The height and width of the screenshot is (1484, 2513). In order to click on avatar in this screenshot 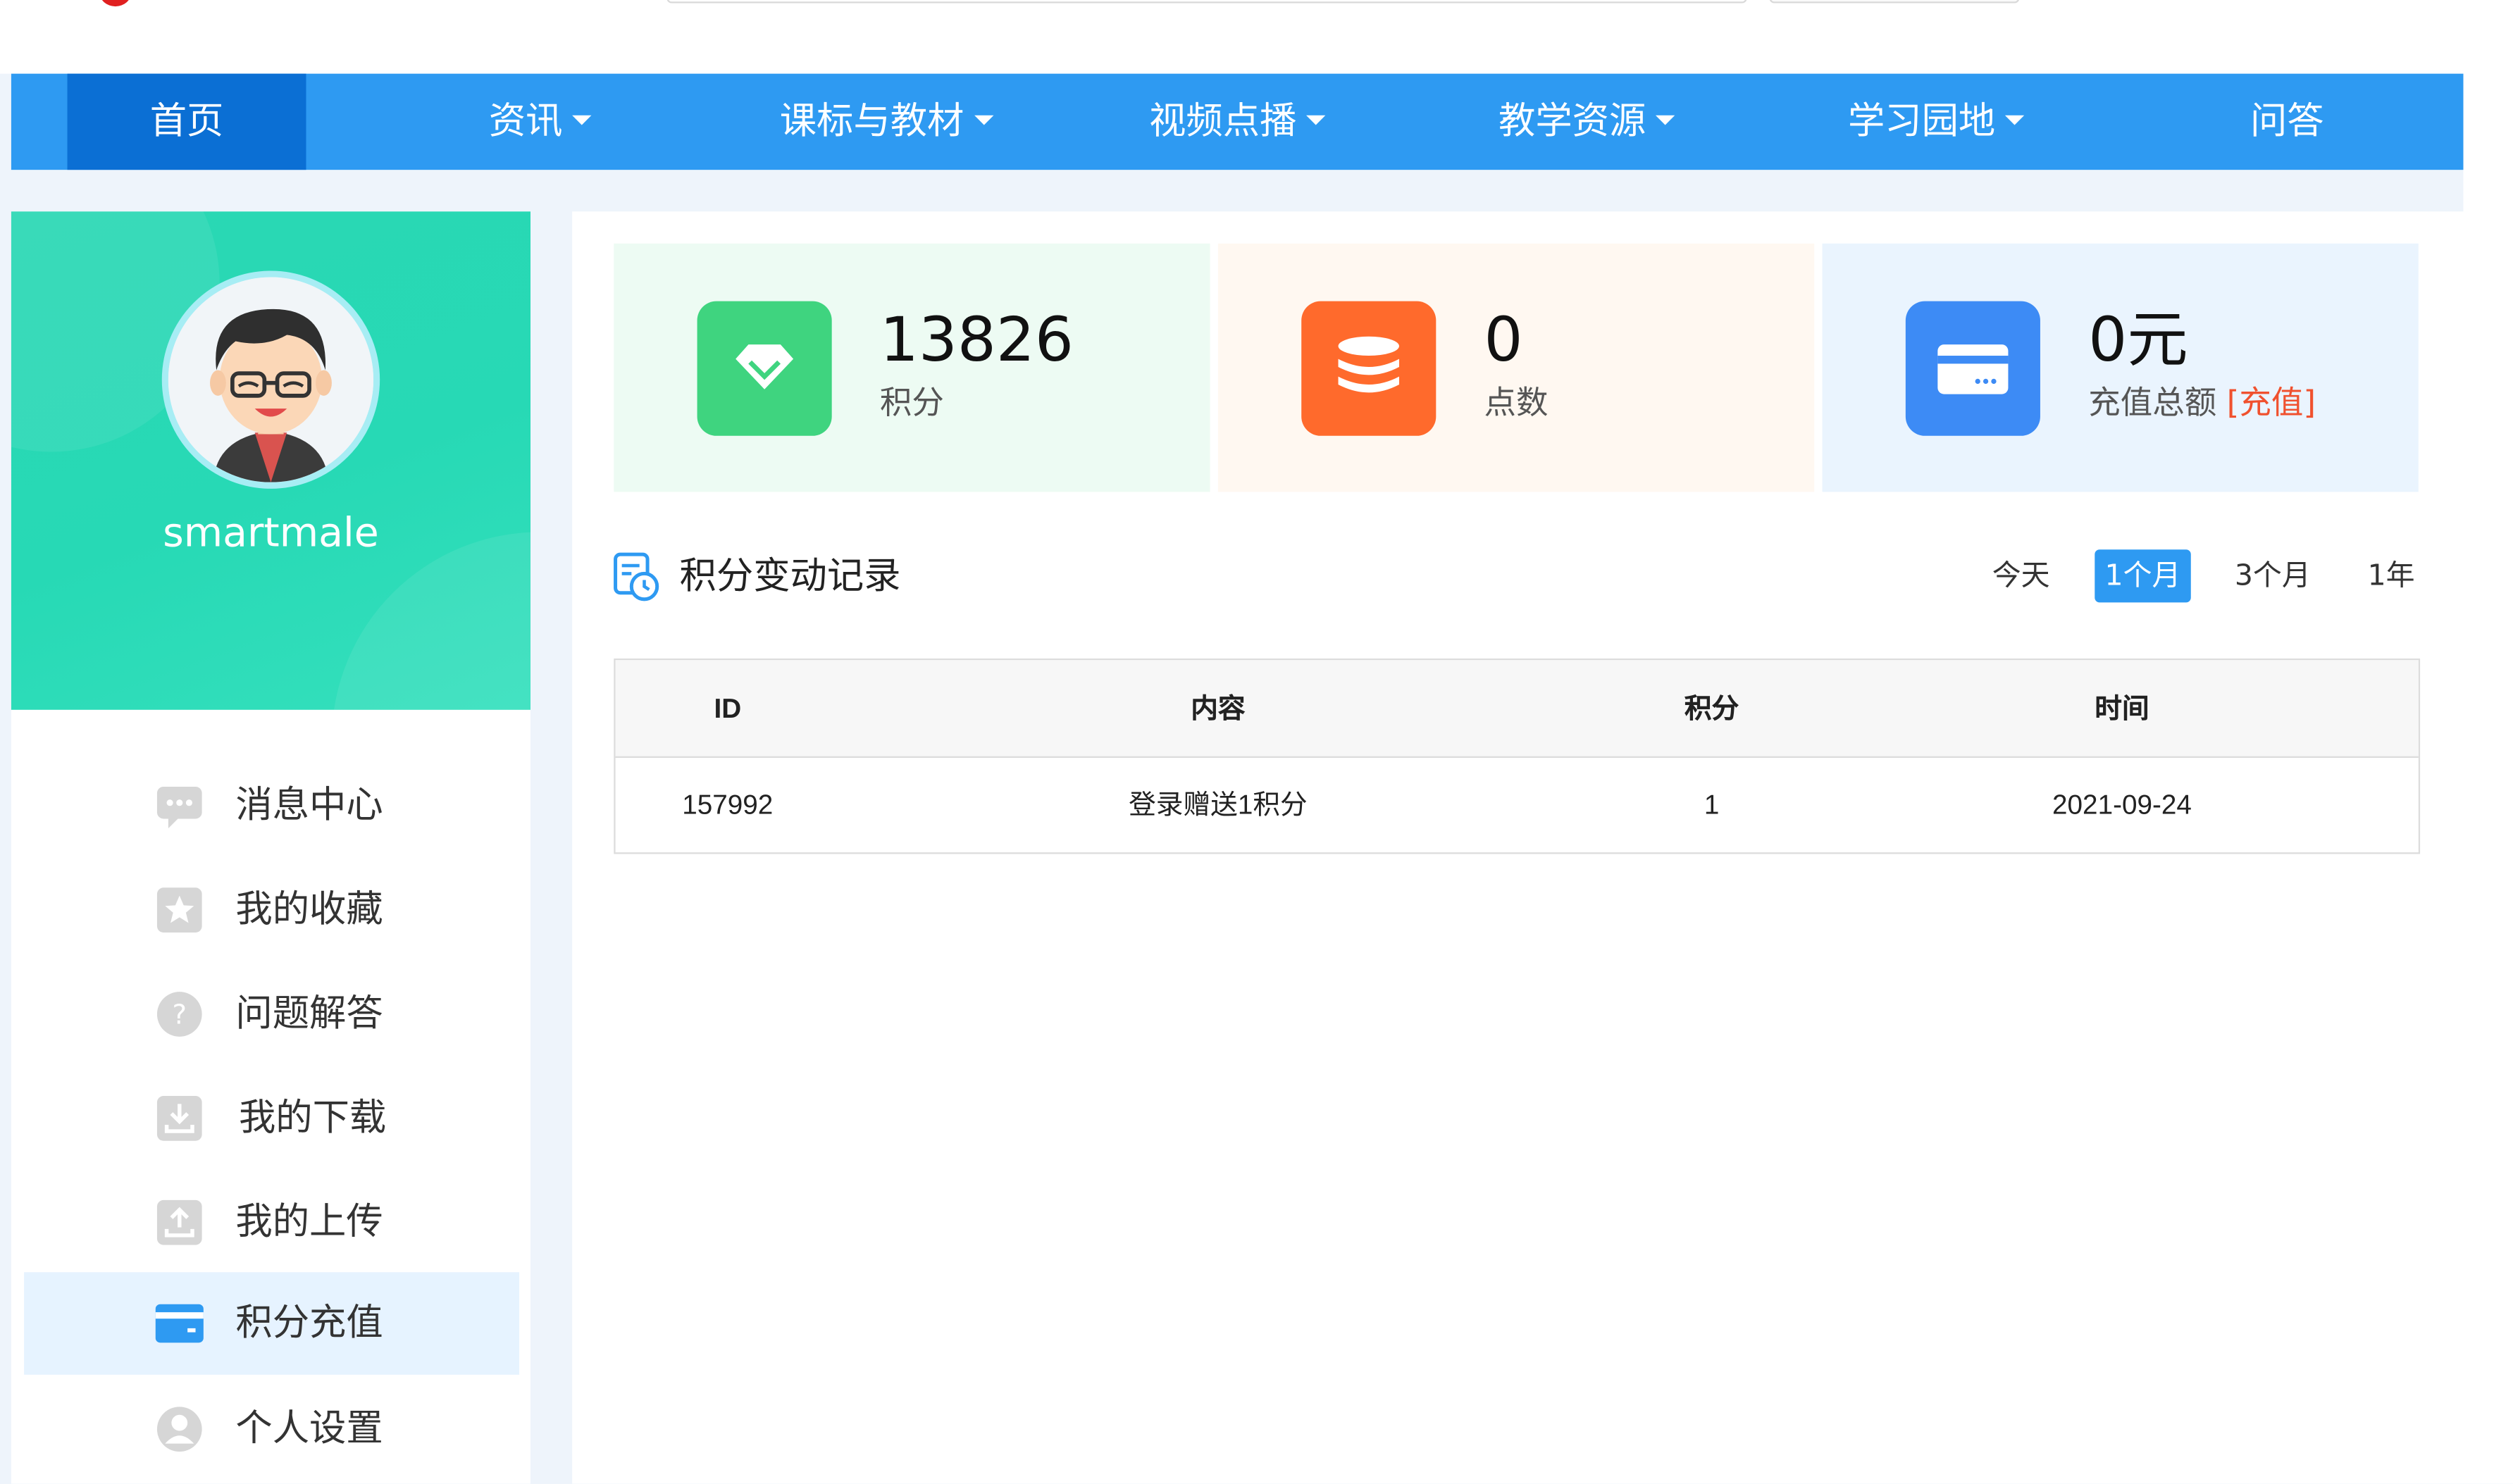, I will do `click(270, 379)`.